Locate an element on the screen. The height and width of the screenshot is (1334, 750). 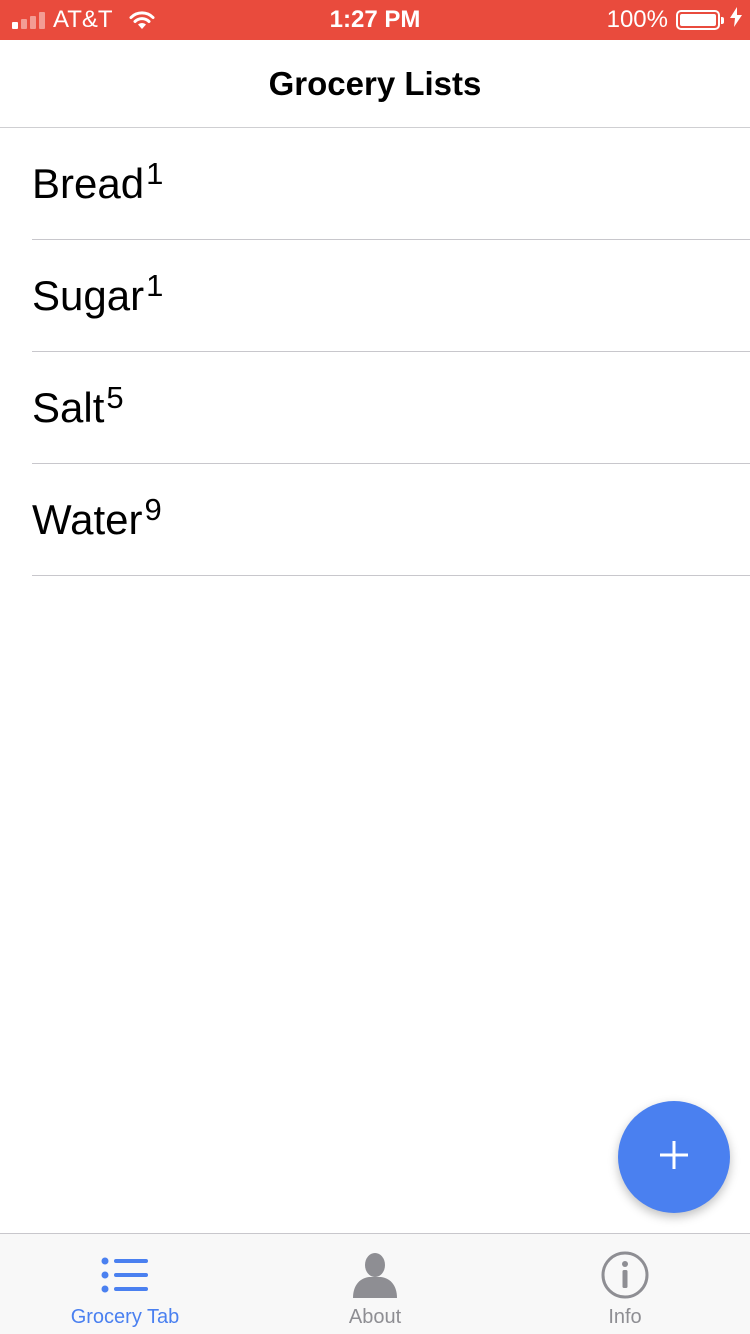
status-bar-right: 100% is located at coordinates (674, 20).